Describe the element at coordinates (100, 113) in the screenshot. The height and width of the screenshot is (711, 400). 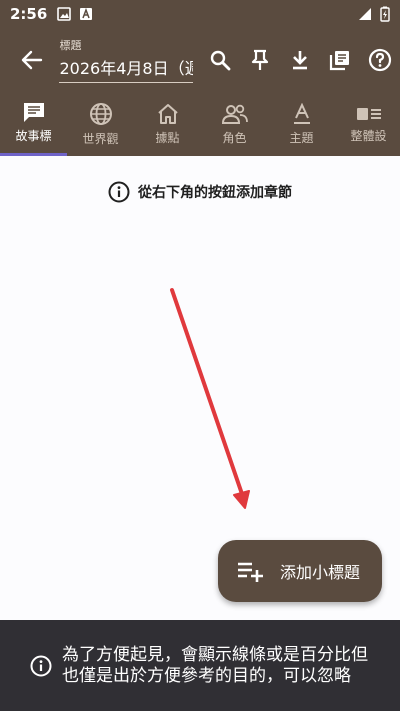
I see `globe-icon` at that location.